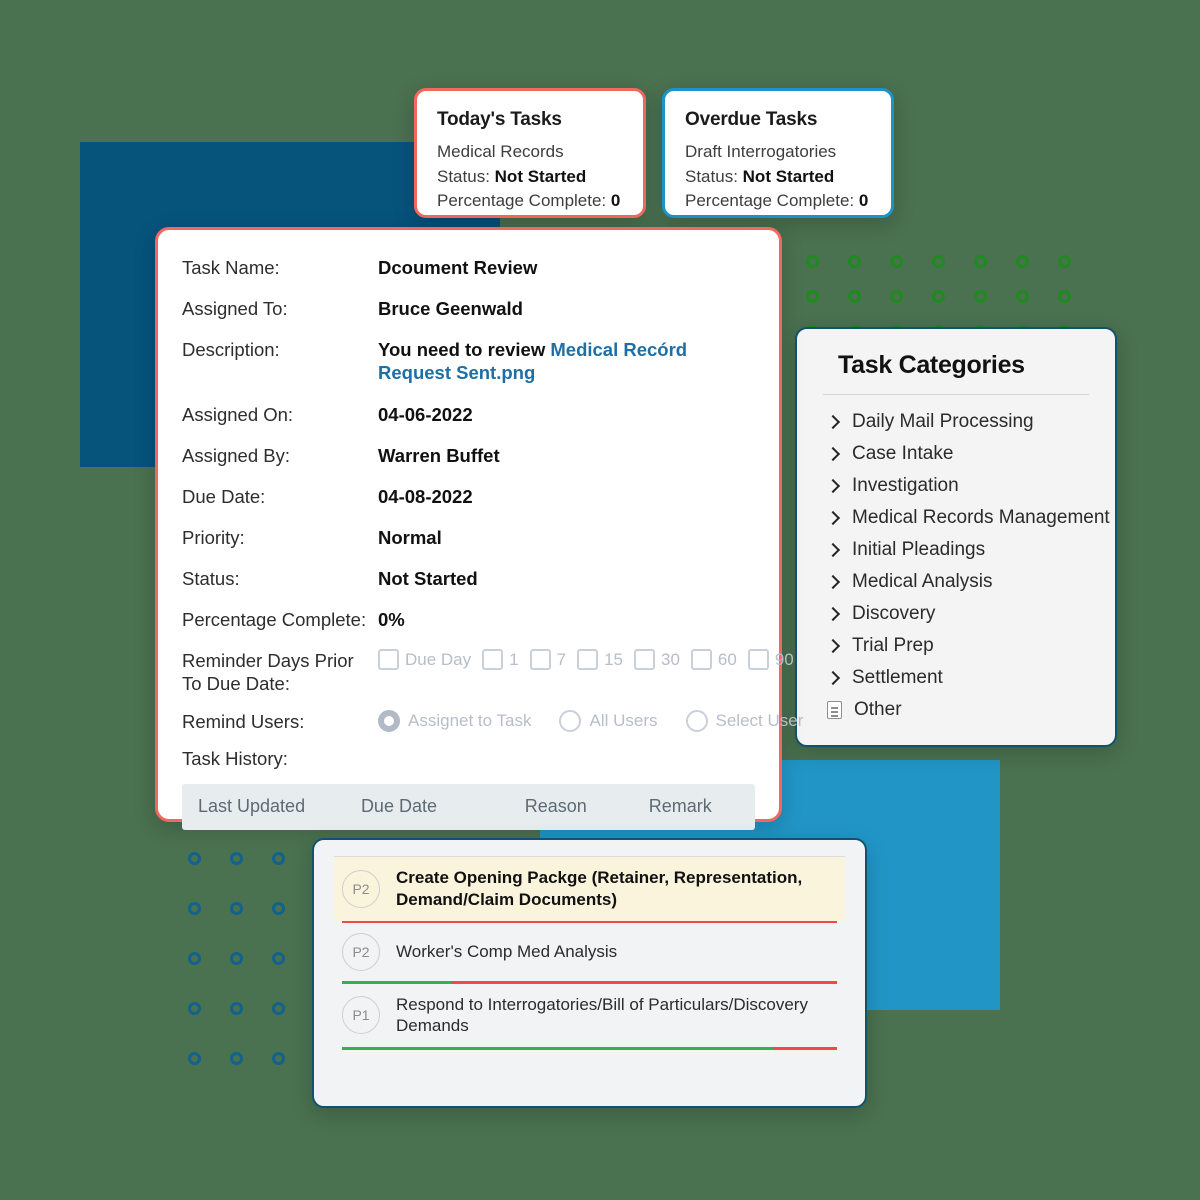  Describe the element at coordinates (744, 720) in the screenshot. I see `remind-users-radio-item: Select User` at that location.